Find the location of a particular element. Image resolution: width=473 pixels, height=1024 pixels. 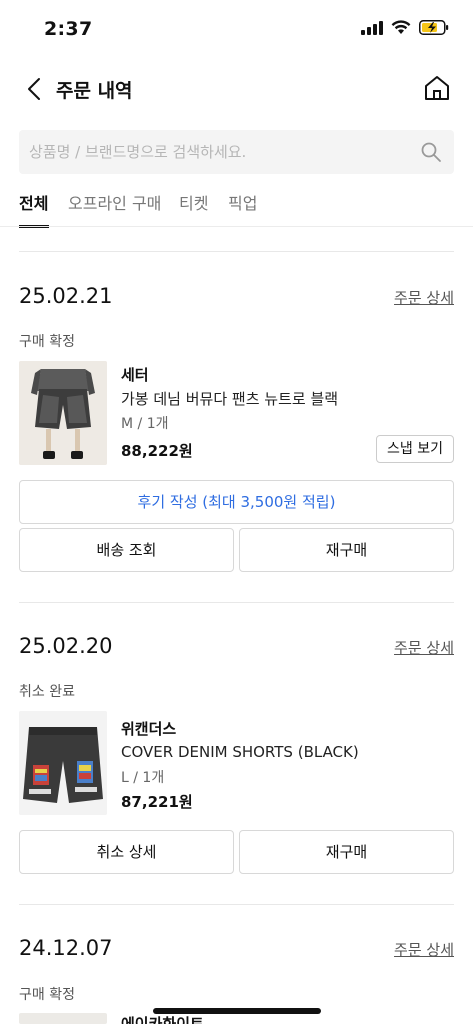

cellular-signal-icon is located at coordinates (372, 27).